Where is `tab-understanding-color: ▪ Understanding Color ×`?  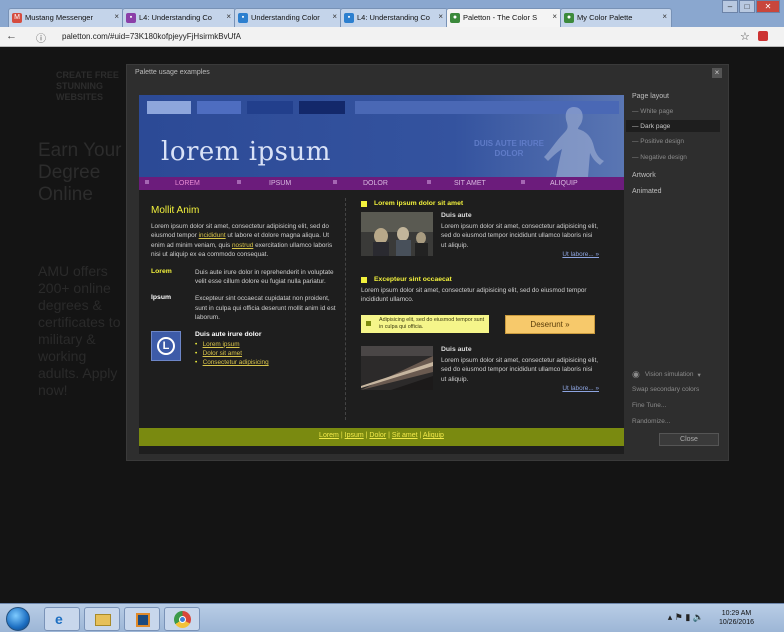 tab-understanding-color: ▪ Understanding Color × is located at coordinates (288, 17).